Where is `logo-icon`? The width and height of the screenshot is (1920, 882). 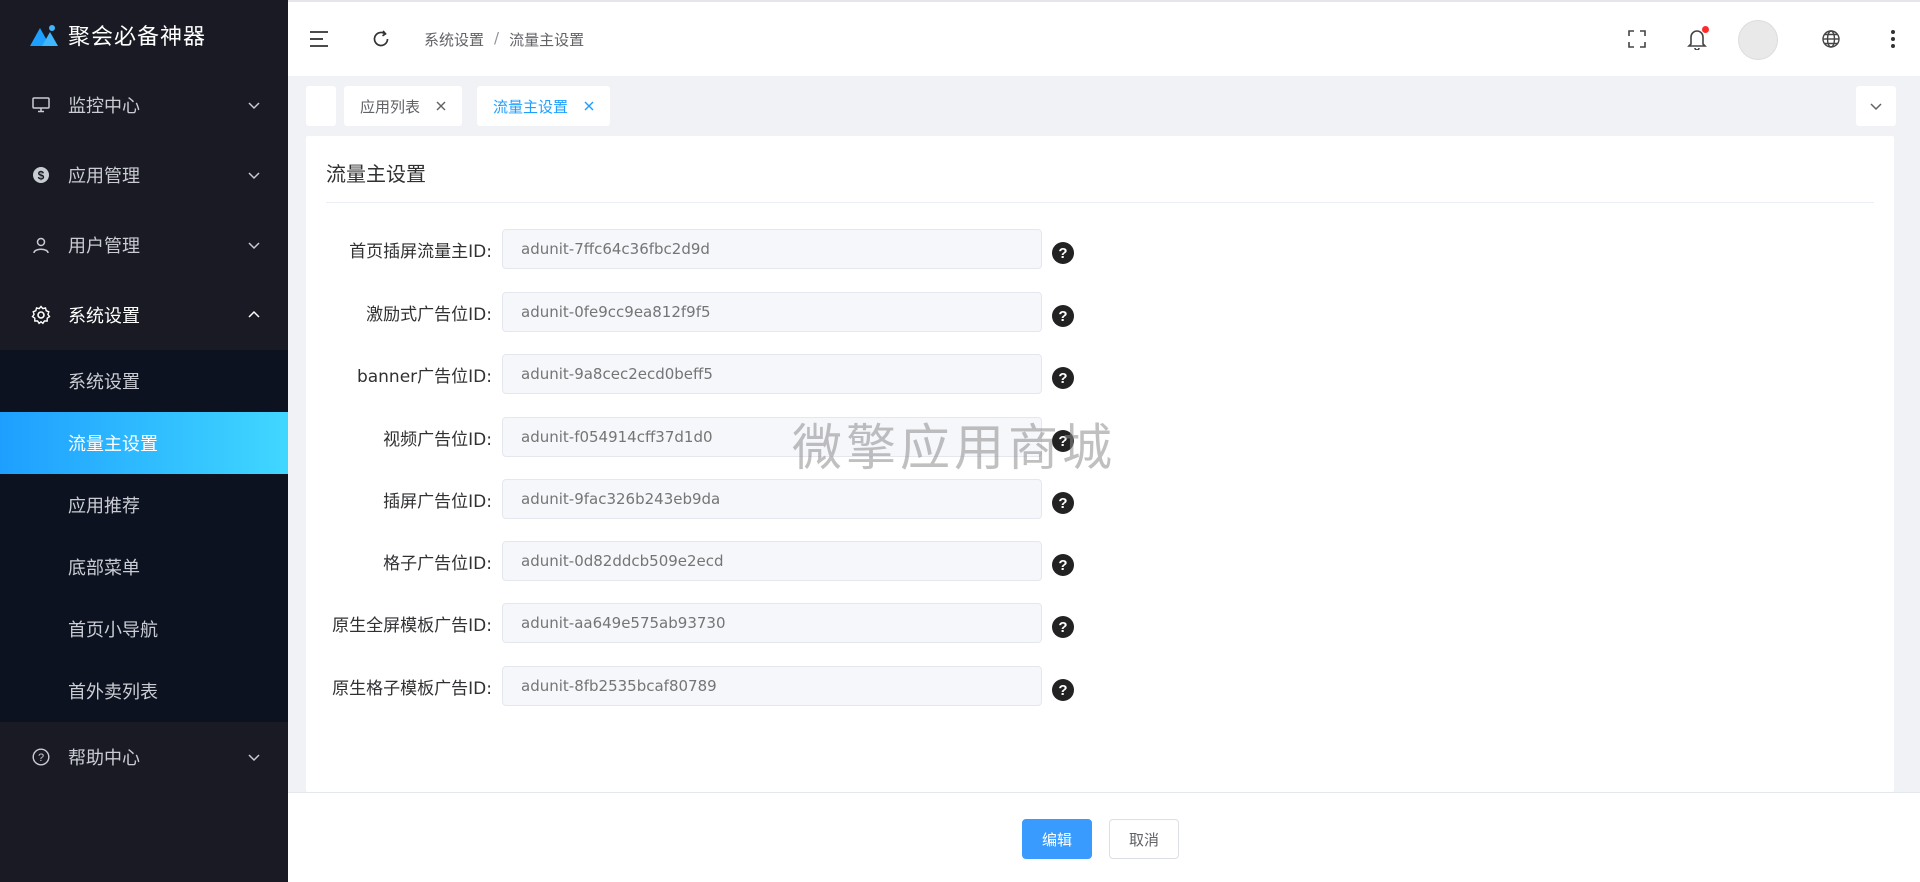
logo-icon is located at coordinates (44, 35).